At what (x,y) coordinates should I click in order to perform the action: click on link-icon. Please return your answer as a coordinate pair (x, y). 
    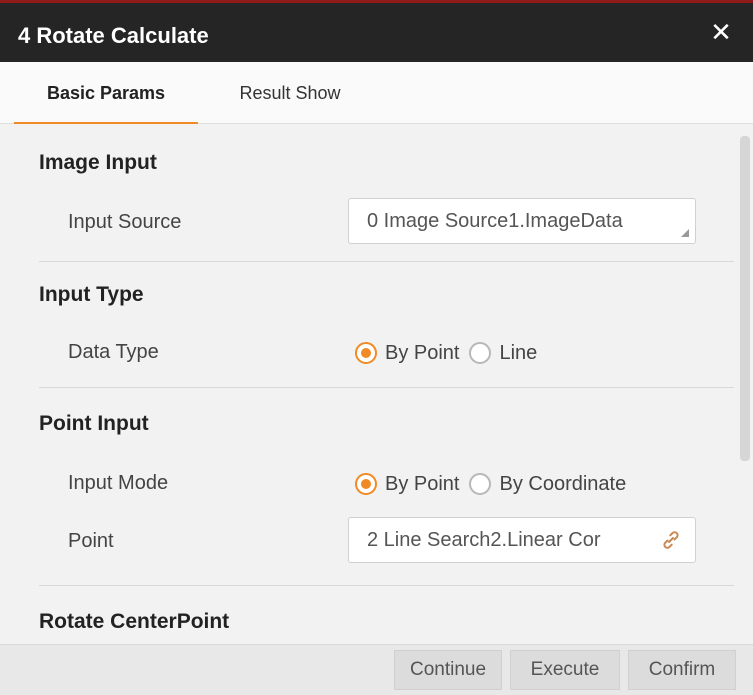
    Looking at the image, I should click on (671, 540).